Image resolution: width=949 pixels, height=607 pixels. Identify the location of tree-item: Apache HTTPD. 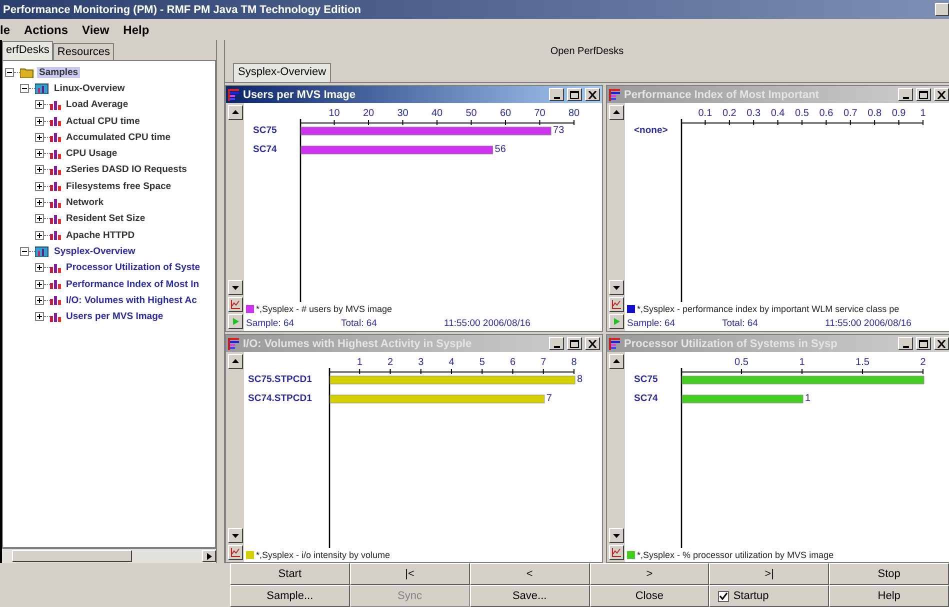
(100, 235).